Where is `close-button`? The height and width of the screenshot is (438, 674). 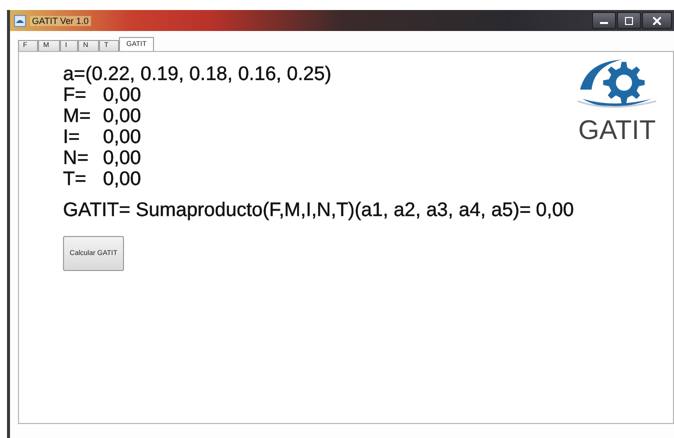 close-button is located at coordinates (657, 20).